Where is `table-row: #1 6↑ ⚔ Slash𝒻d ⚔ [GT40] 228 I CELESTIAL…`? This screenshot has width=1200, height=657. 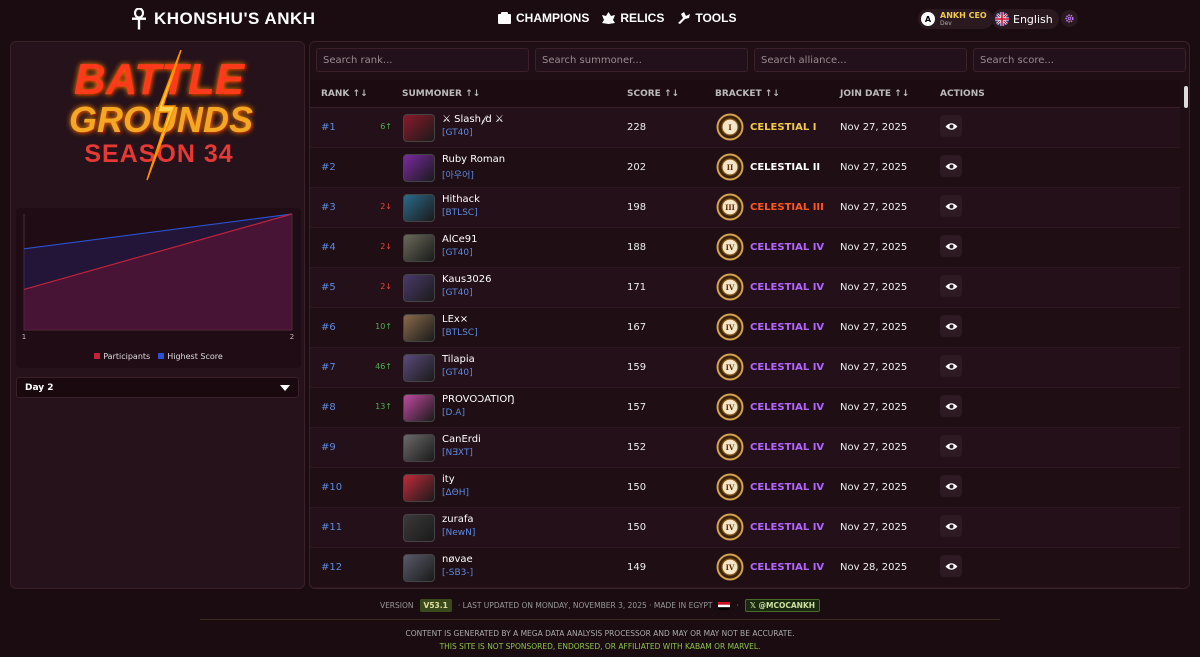 table-row: #1 6↑ ⚔ Slash𝒻d ⚔ [GT40] 228 I CELESTIAL… is located at coordinates (745, 128).